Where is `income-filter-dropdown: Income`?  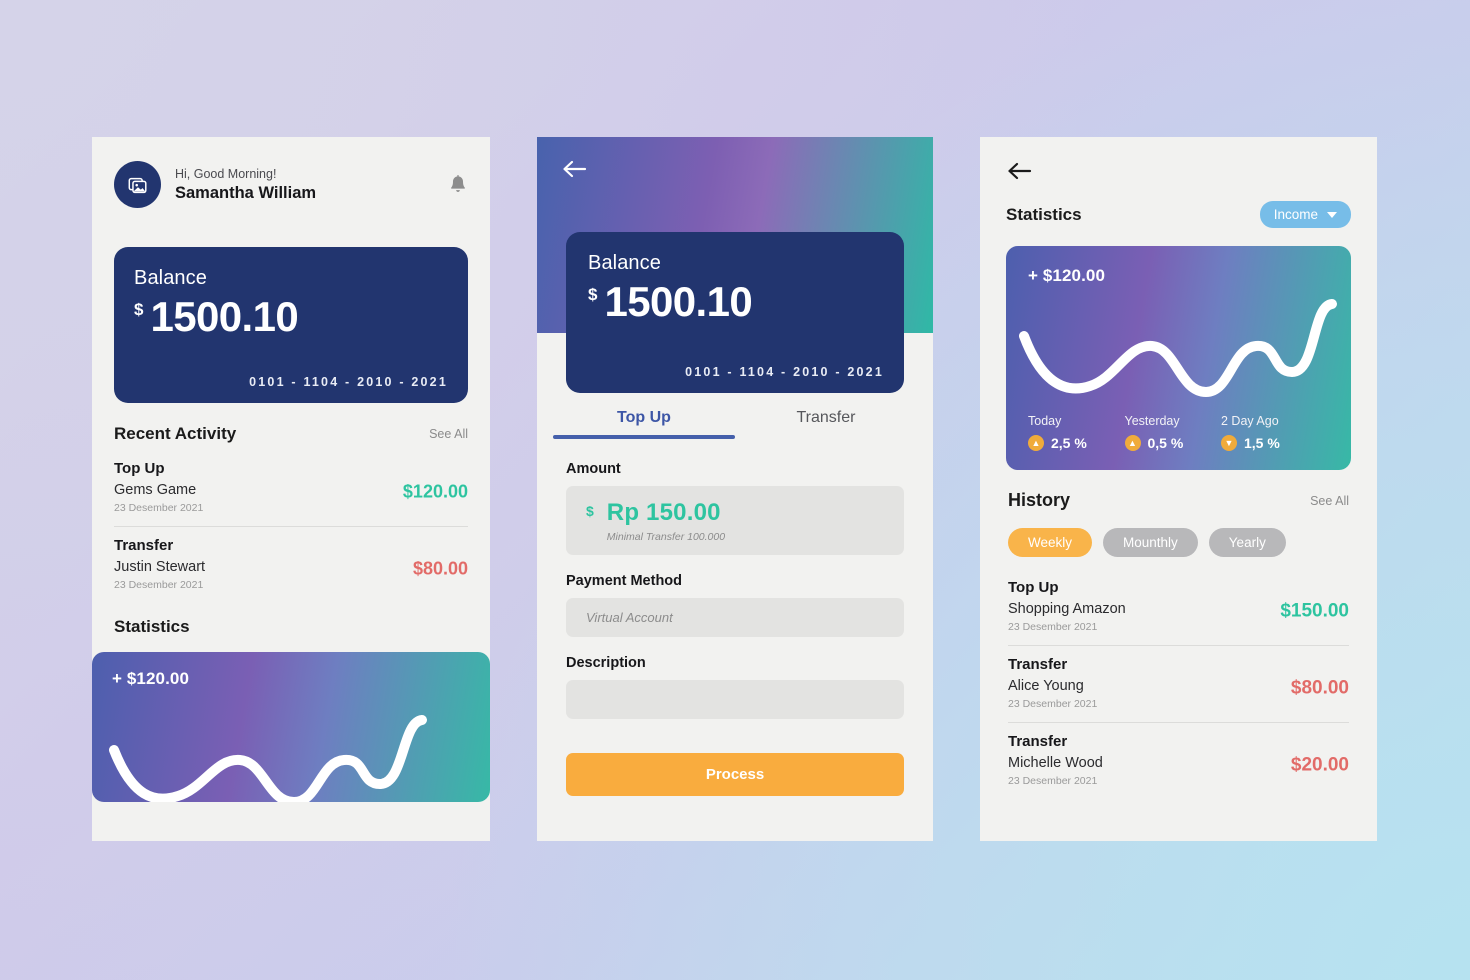
income-filter-dropdown: Income is located at coordinates (1305, 214).